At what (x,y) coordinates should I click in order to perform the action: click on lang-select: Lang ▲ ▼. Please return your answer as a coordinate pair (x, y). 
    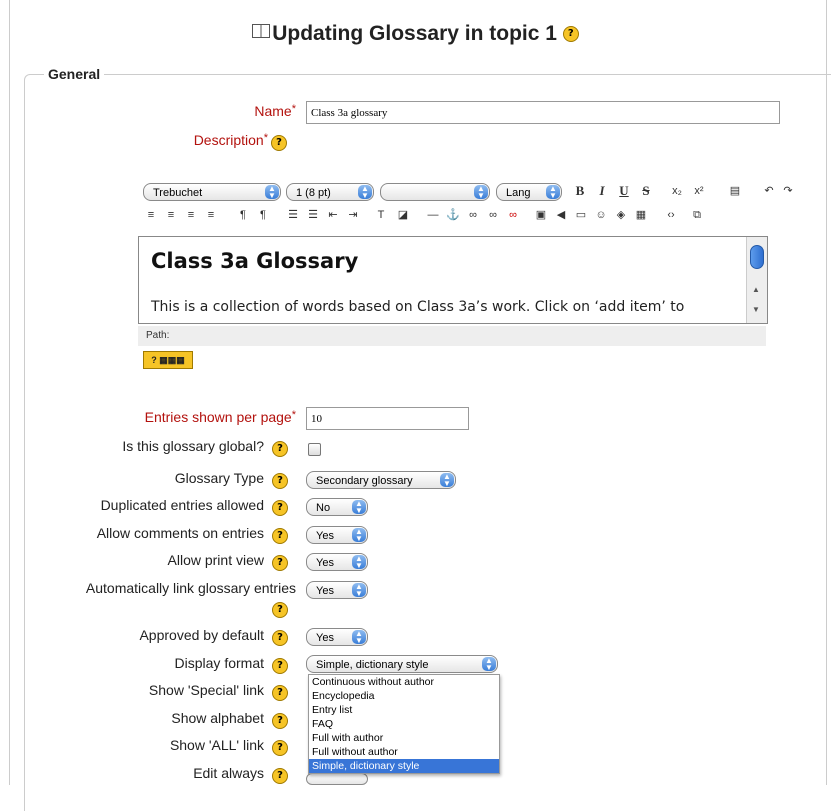
    Looking at the image, I should click on (529, 192).